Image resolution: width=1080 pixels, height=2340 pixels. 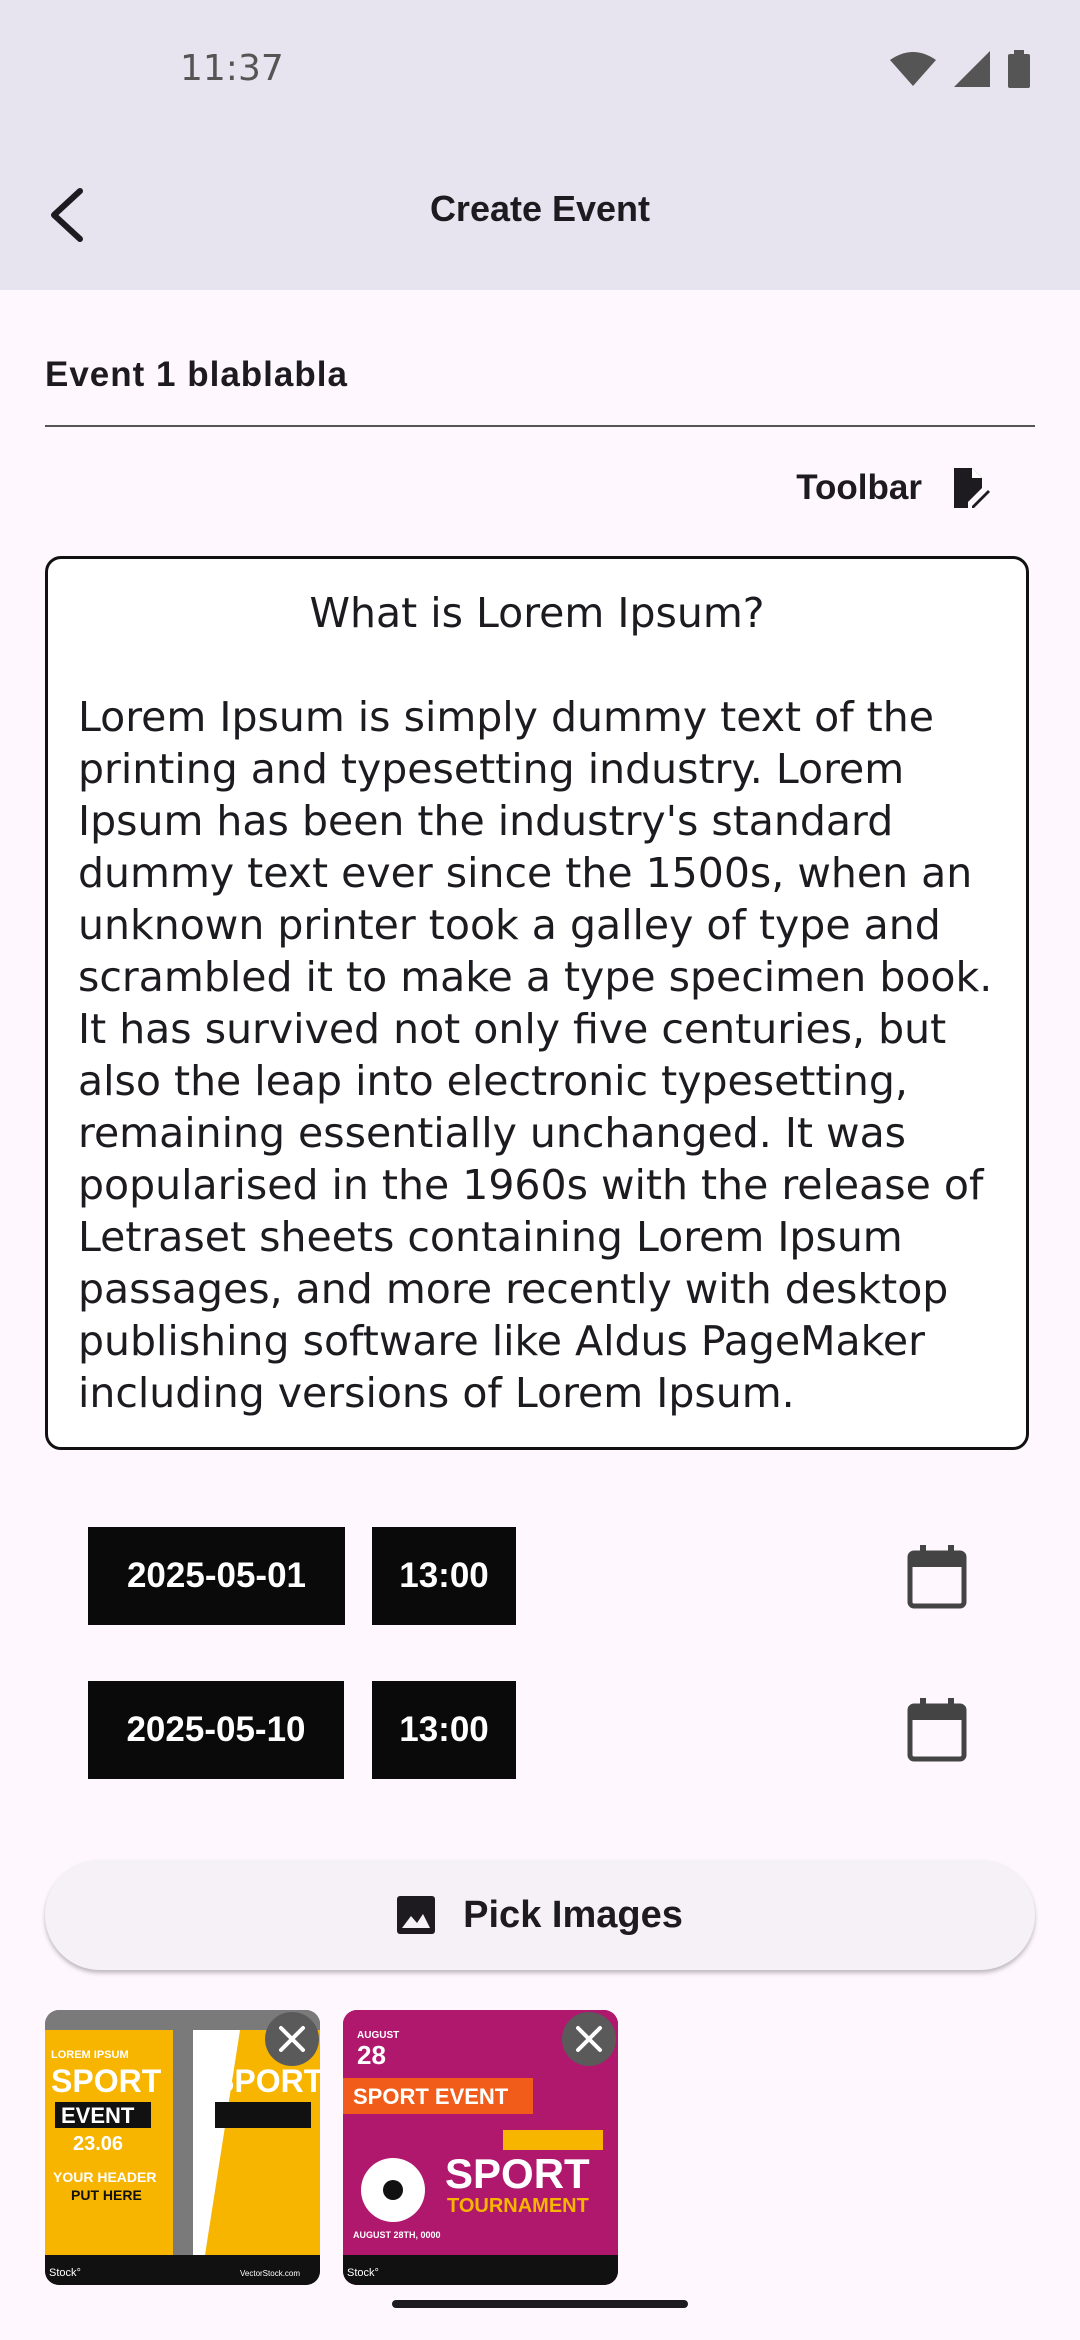 I want to click on toolbar-toggle: Toolbar, so click(x=893, y=488).